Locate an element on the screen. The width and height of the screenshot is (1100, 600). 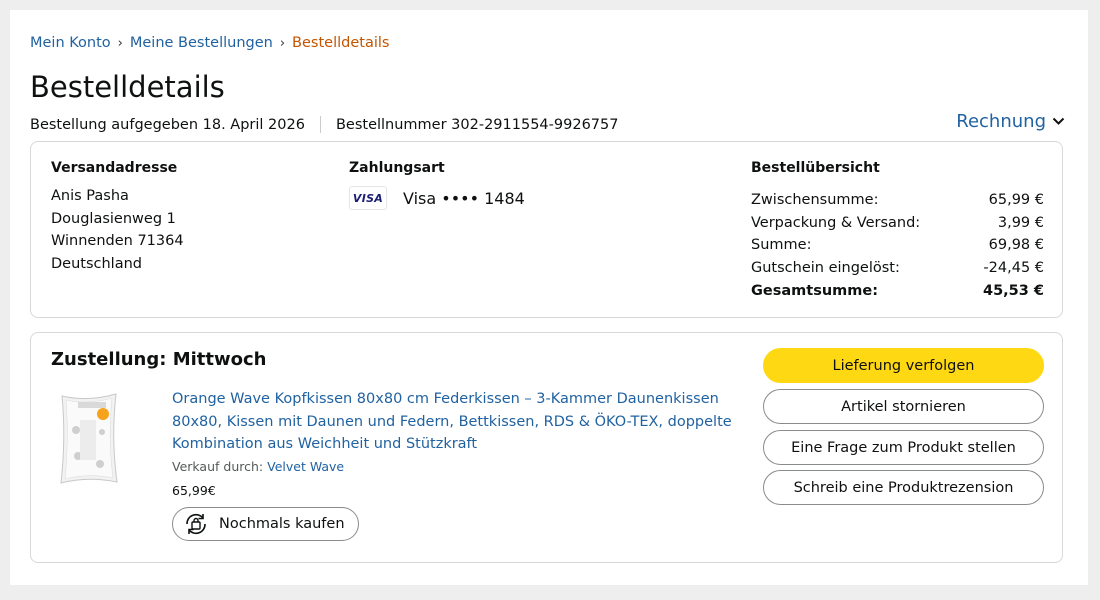
visa-card-icon: VISA is located at coordinates (368, 198).